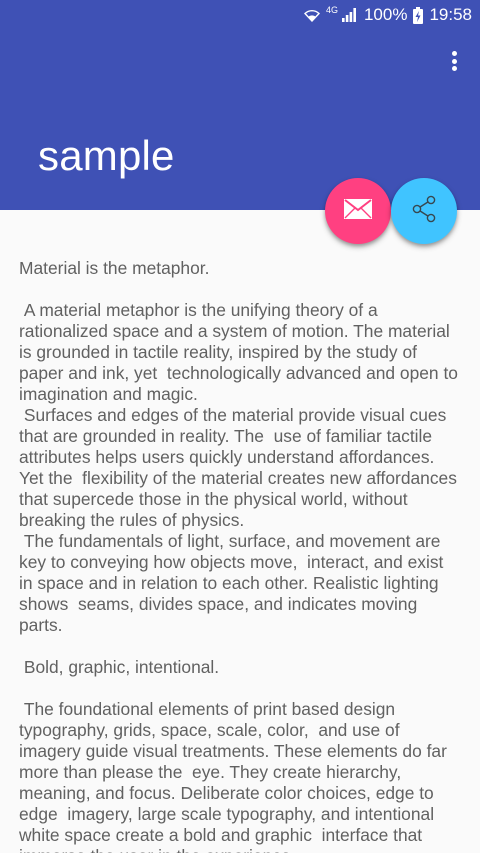 The width and height of the screenshot is (480, 853). I want to click on clock-label: 19:58, so click(450, 14).